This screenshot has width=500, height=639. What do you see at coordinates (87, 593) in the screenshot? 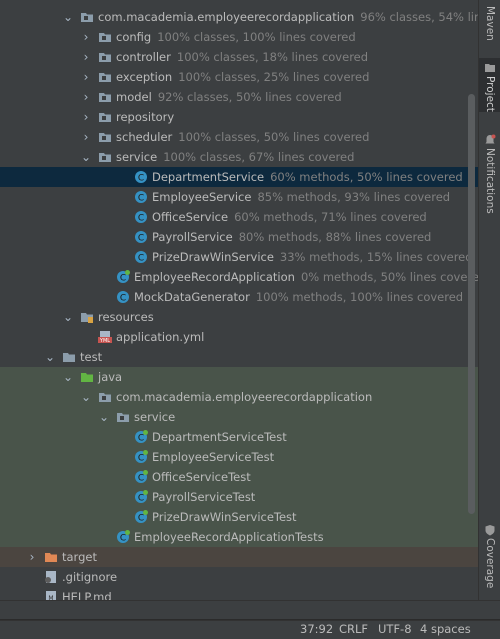
I see `tree-row-label: HELP.md` at bounding box center [87, 593].